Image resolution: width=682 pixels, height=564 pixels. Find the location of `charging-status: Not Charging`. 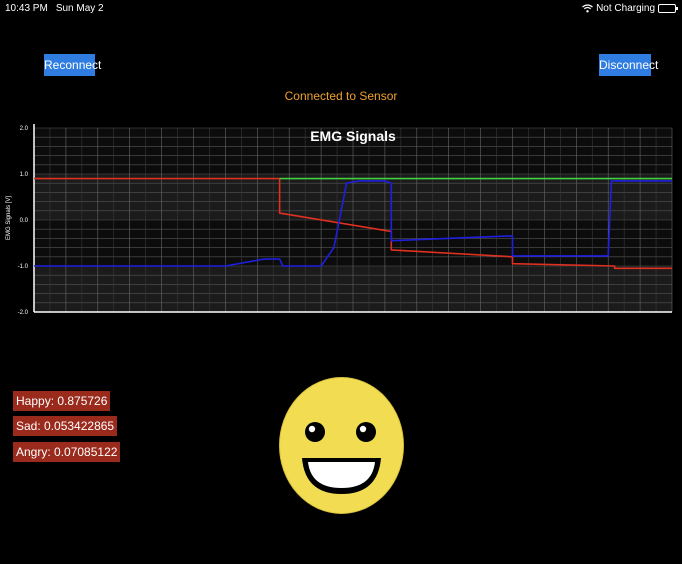

charging-status: Not Charging is located at coordinates (625, 8).